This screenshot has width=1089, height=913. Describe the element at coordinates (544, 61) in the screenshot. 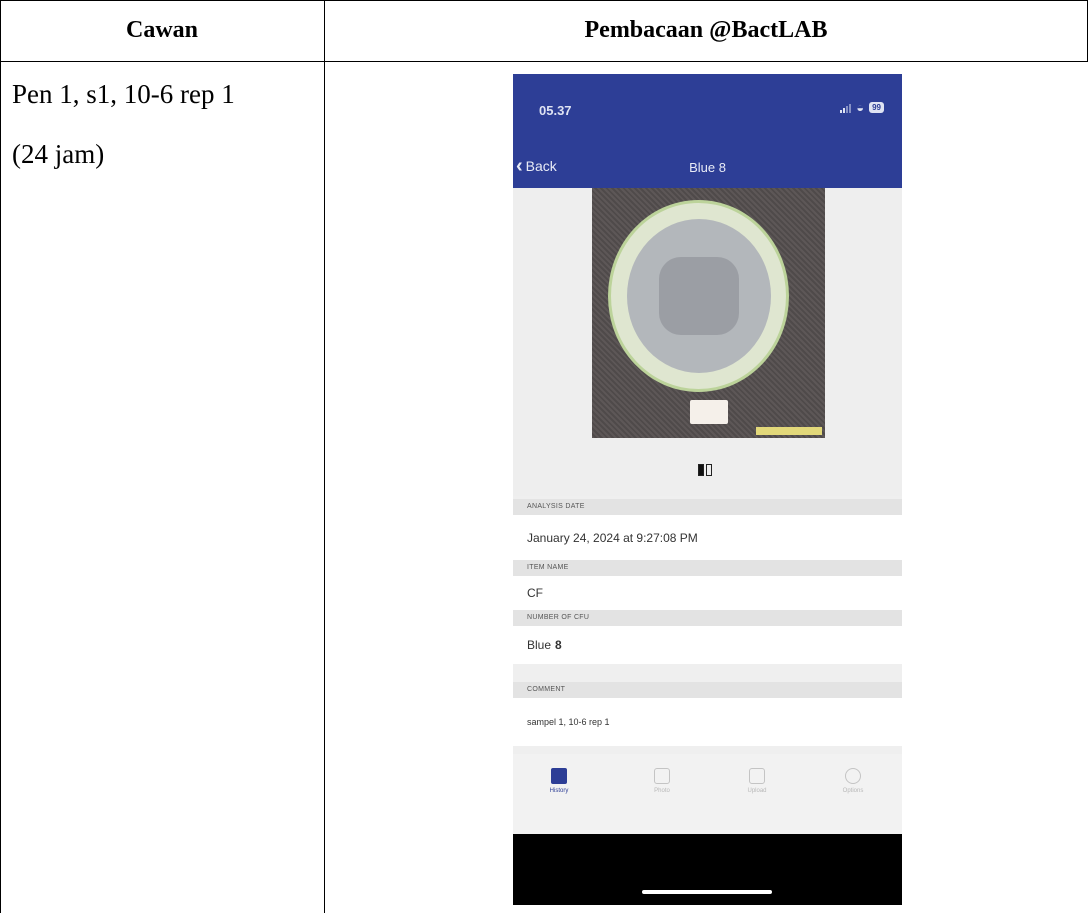

I see `header-bottom-border` at that location.